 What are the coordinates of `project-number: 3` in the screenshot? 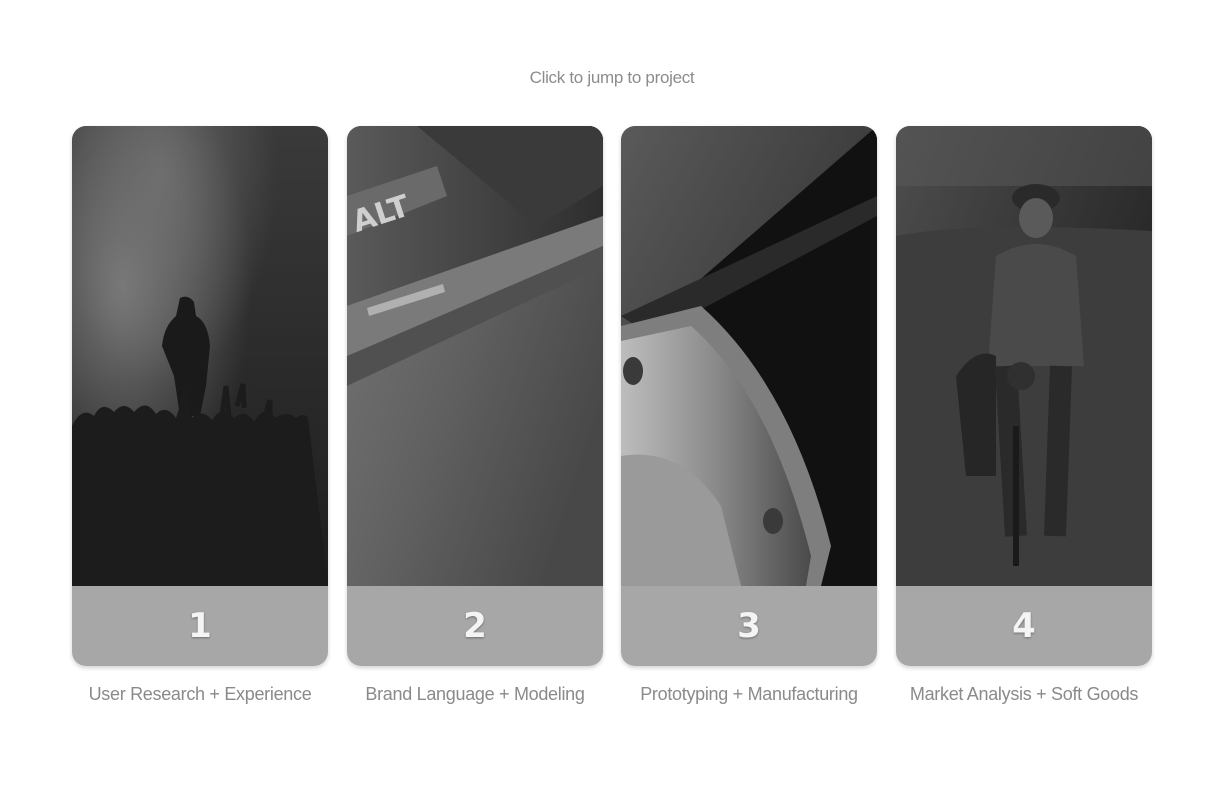 It's located at (749, 626).